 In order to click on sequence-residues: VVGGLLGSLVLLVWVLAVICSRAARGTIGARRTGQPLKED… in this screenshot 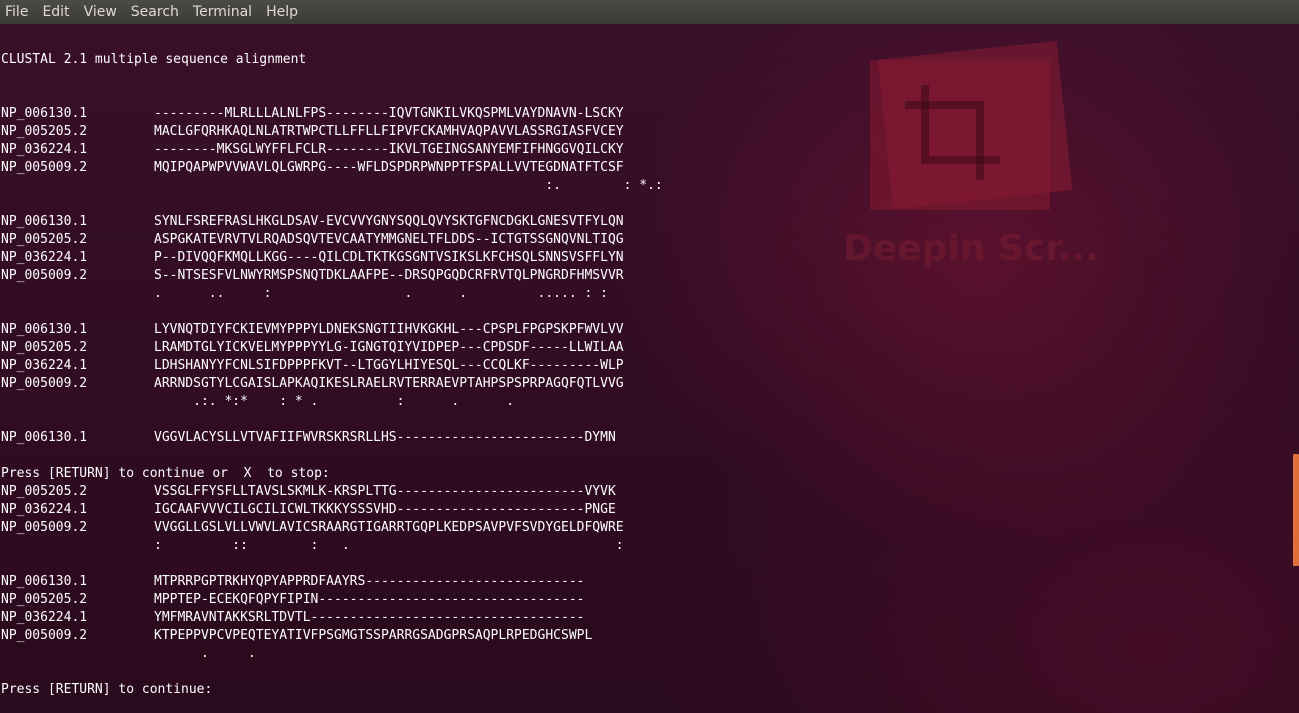, I will do `click(389, 527)`.